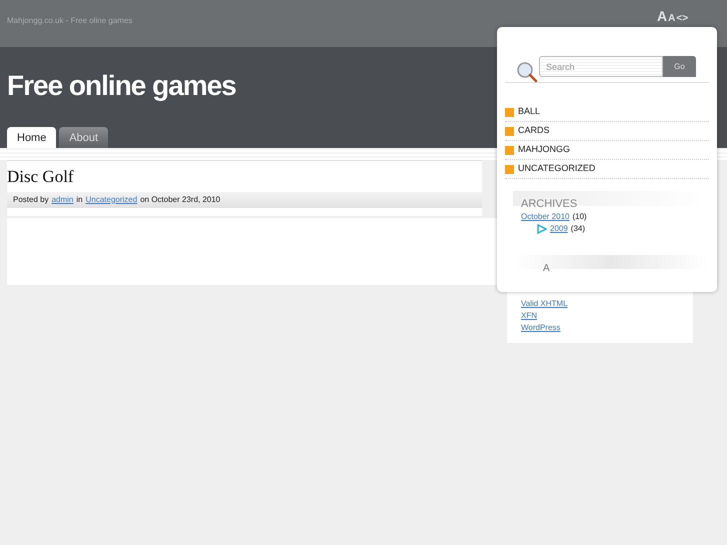 The image size is (727, 545). I want to click on meta-link: XFN, so click(607, 316).